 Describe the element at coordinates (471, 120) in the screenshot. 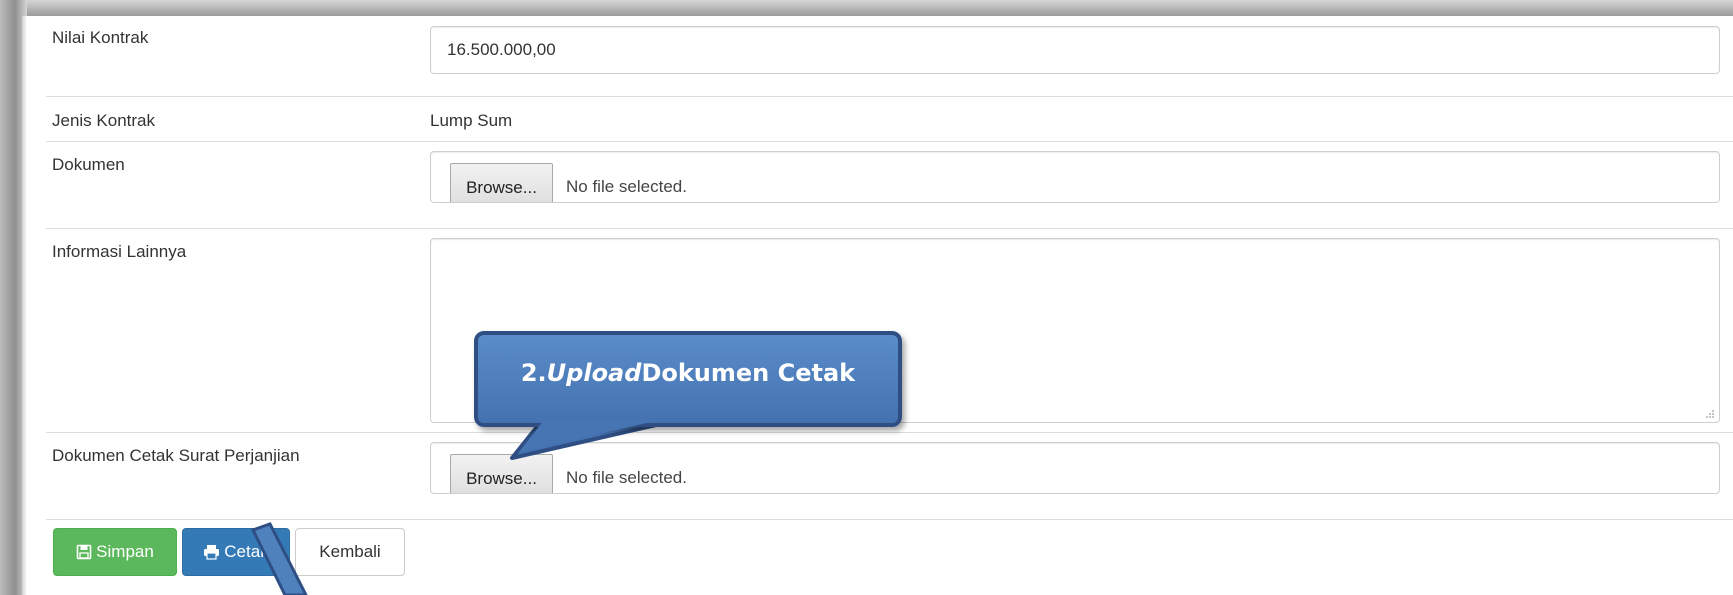

I see `jenis-kontrak-value: Lump Sum` at that location.